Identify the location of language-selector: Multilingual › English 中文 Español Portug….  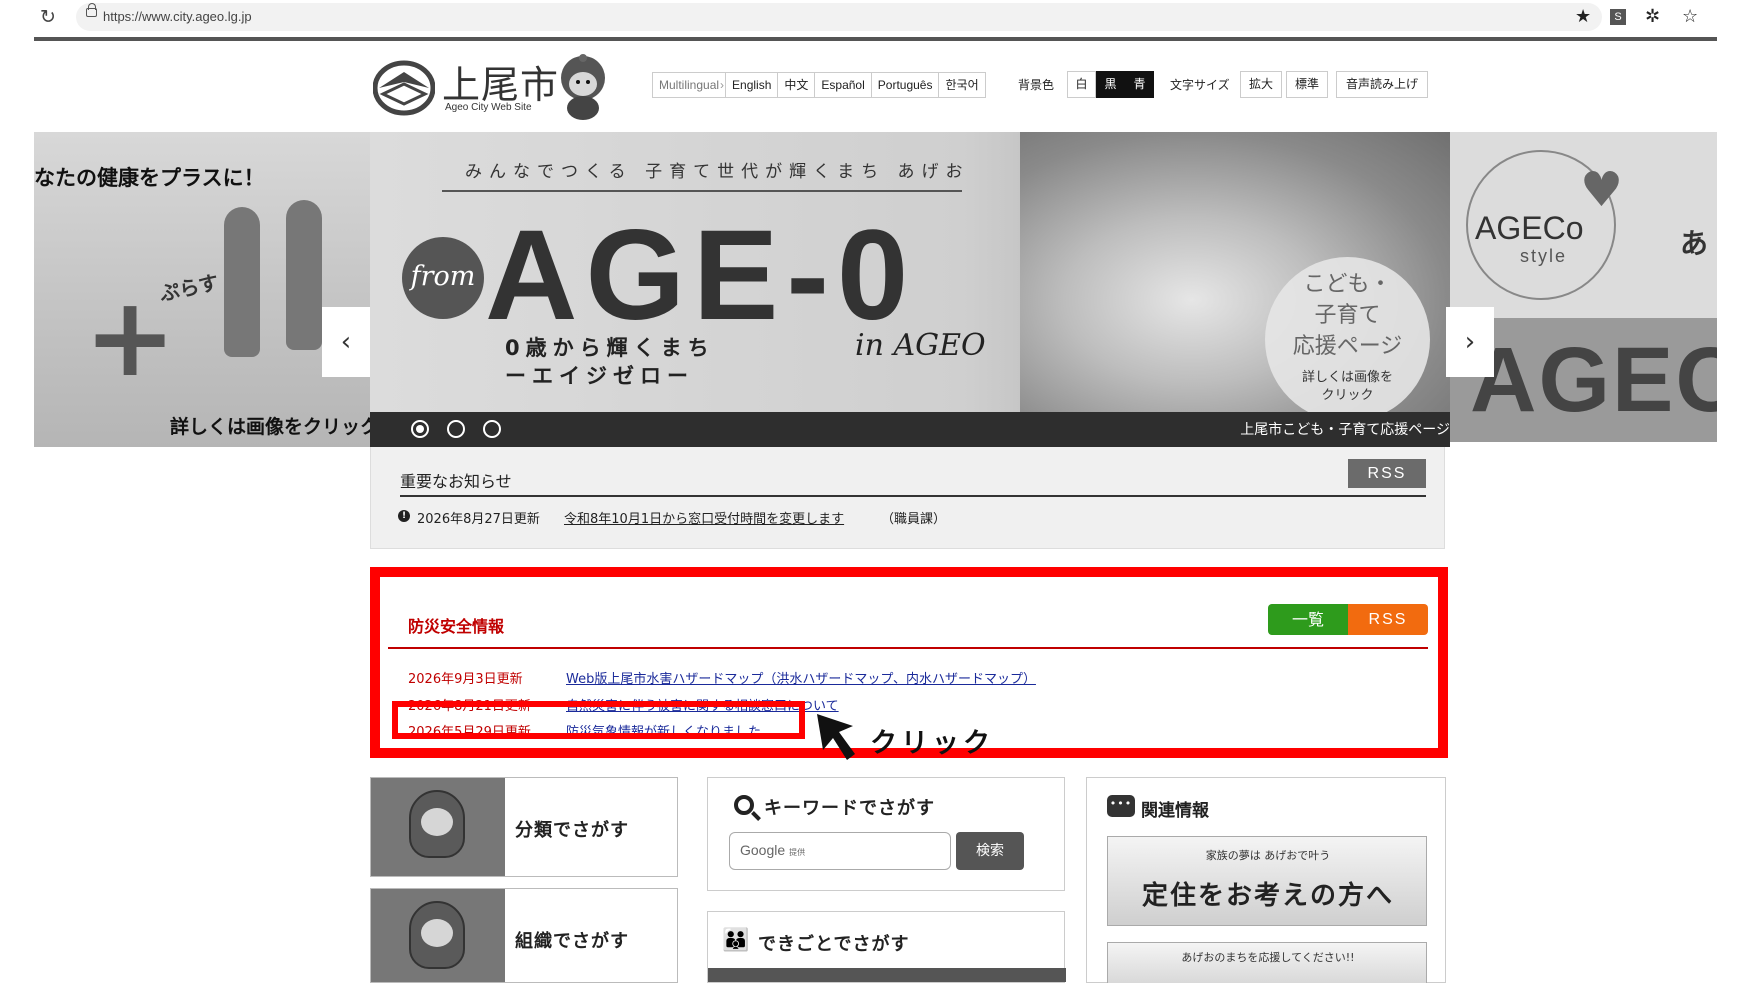
(819, 85).